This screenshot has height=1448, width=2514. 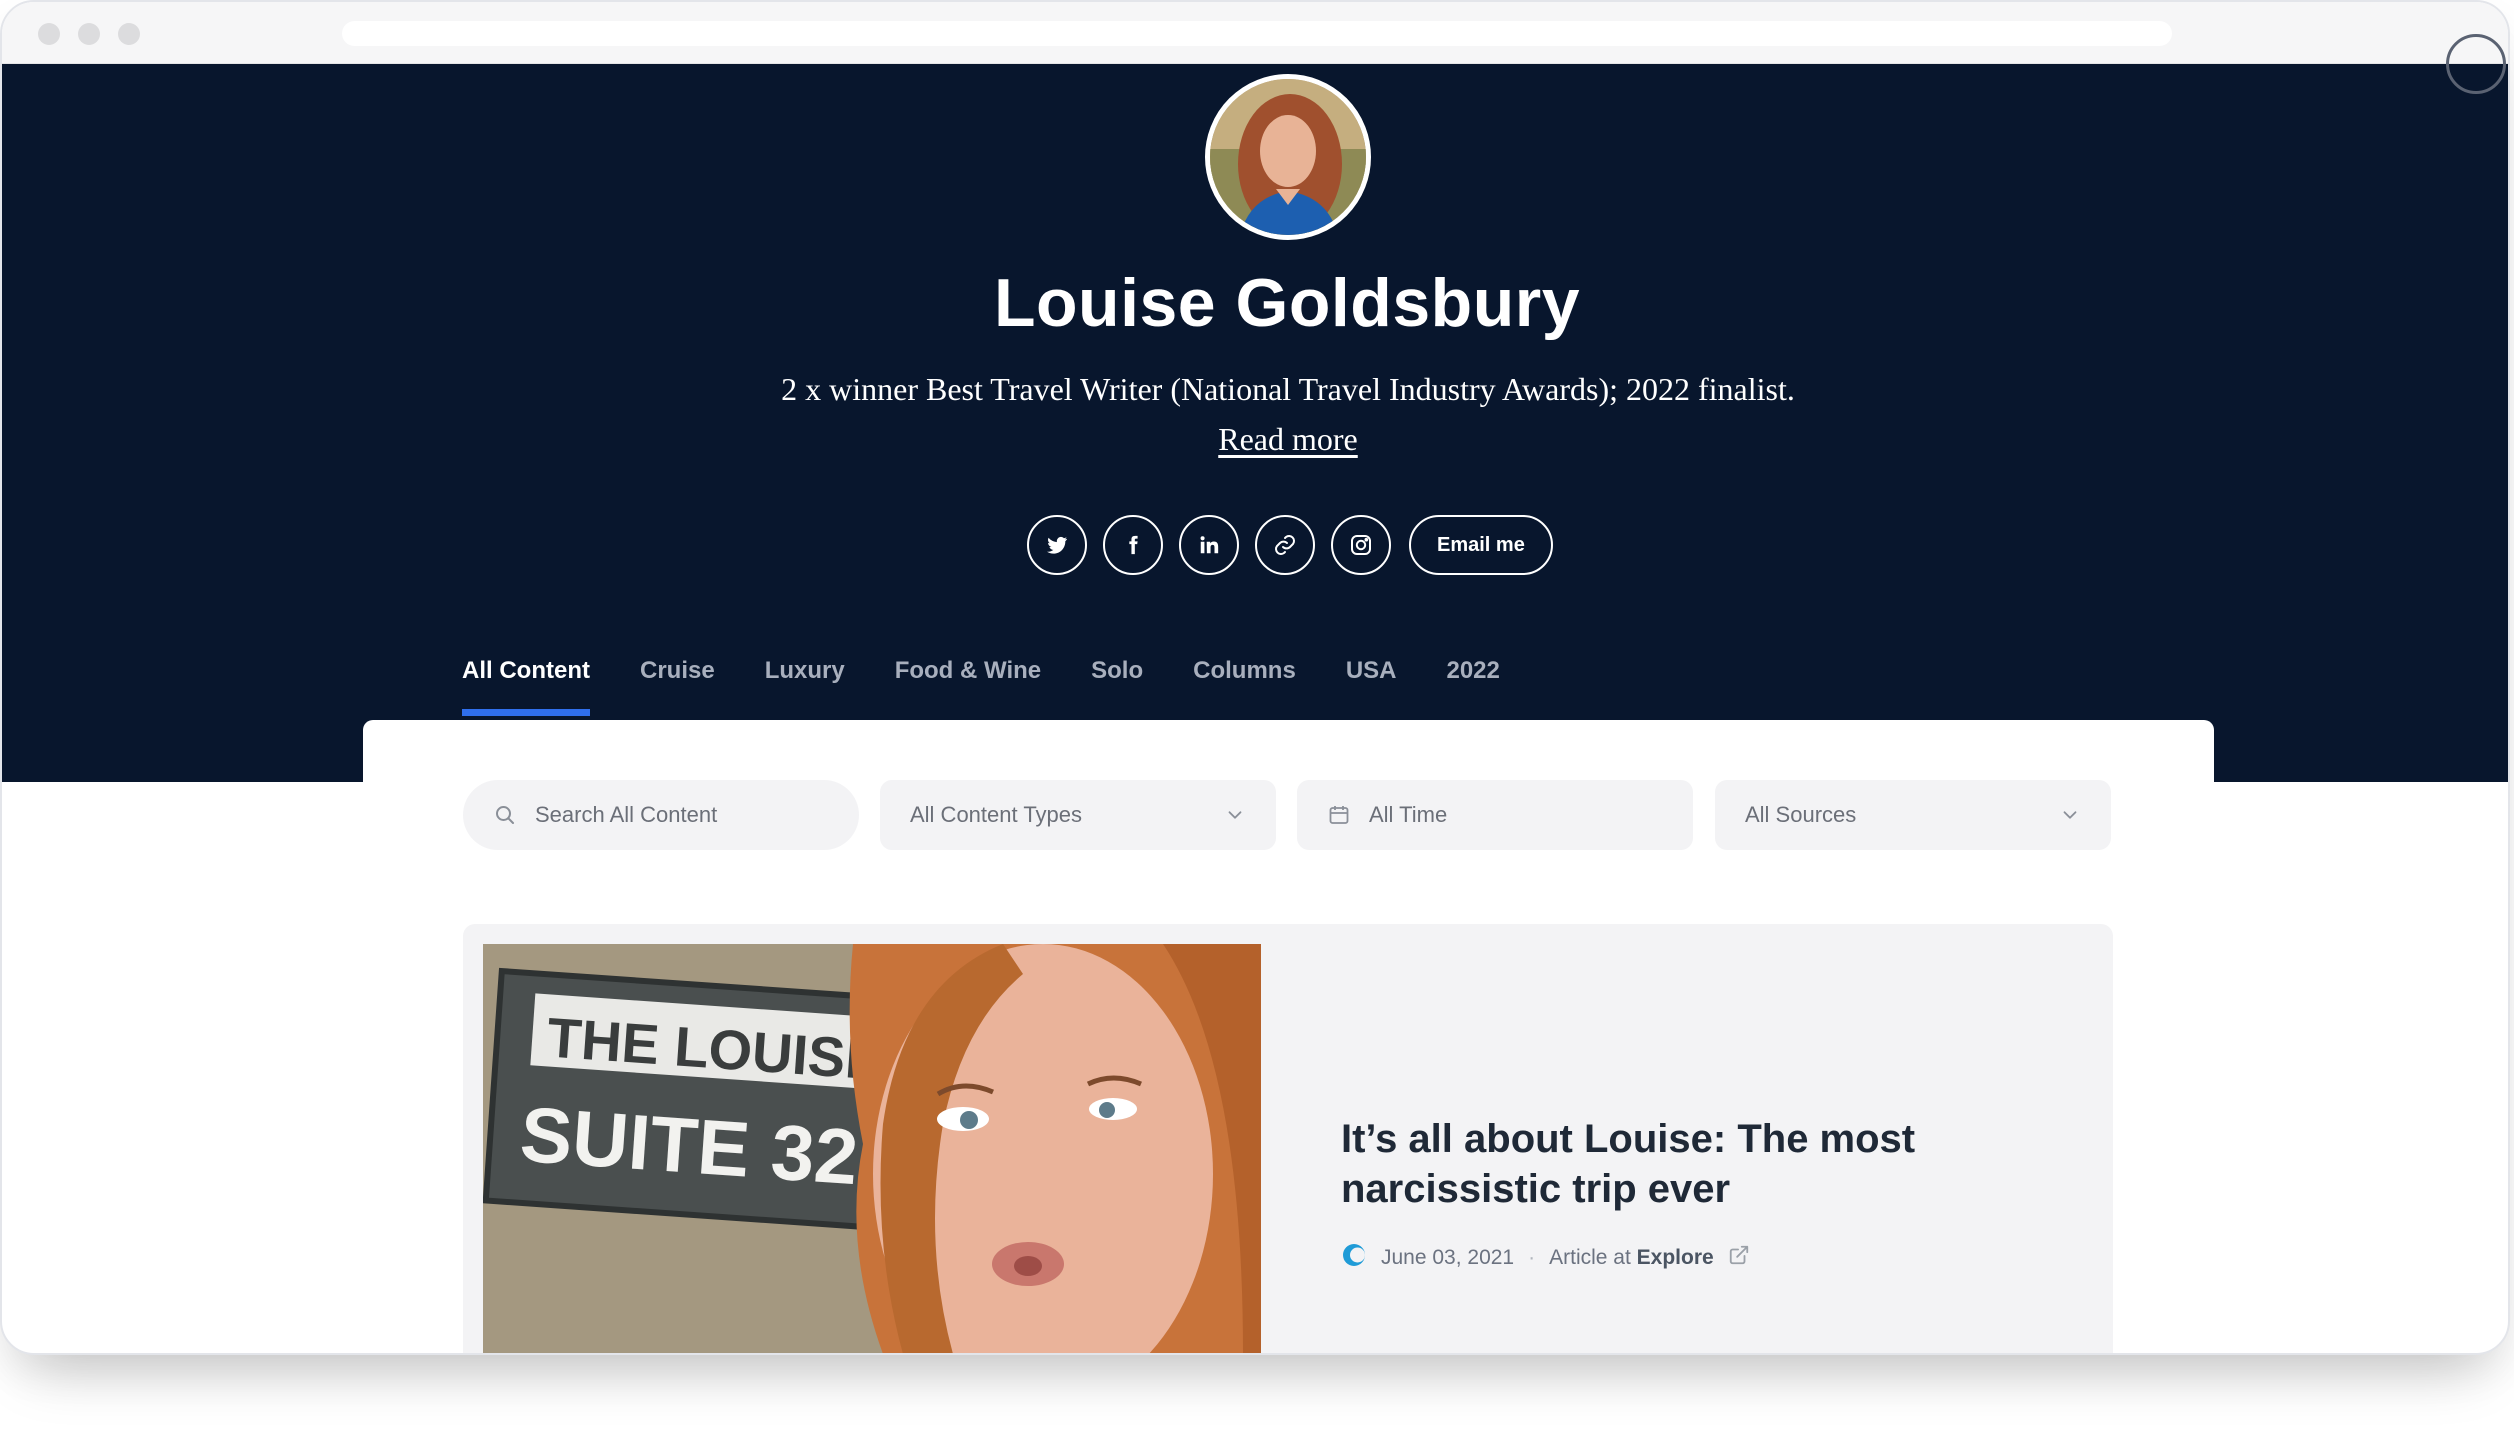 I want to click on twitter-button, so click(x=1057, y=545).